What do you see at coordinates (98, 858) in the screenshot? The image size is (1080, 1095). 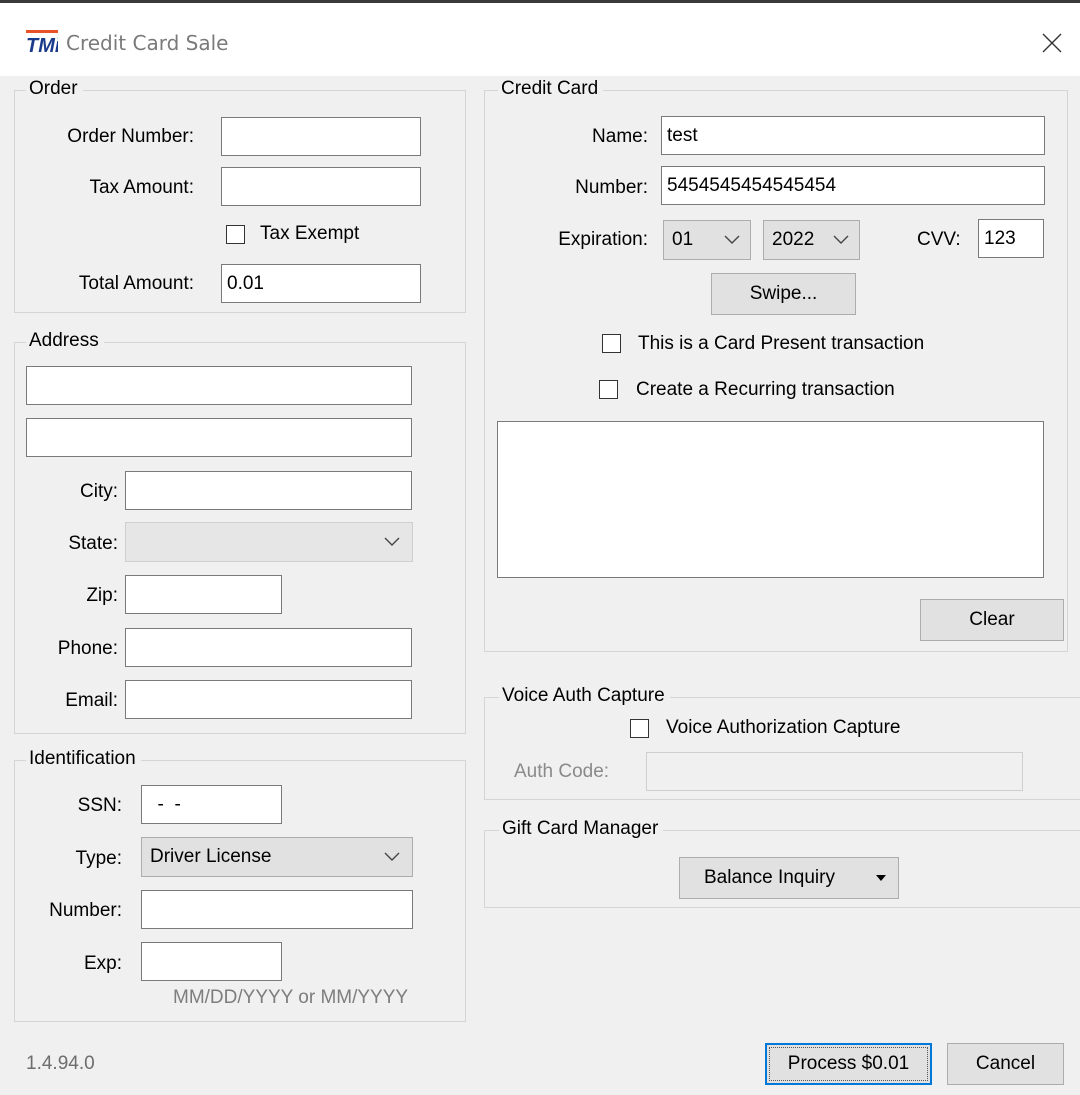 I see `id-type-label: Type:` at bounding box center [98, 858].